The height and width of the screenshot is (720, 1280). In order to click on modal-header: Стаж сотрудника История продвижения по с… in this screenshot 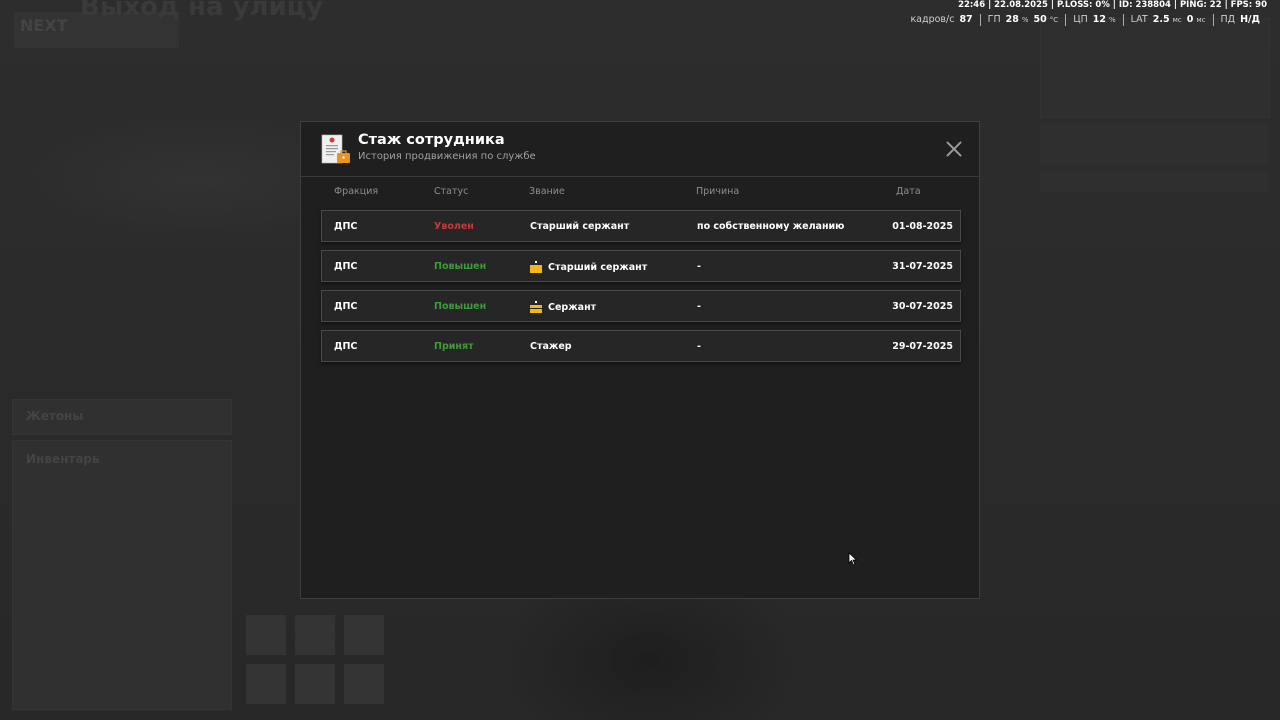, I will do `click(640, 149)`.